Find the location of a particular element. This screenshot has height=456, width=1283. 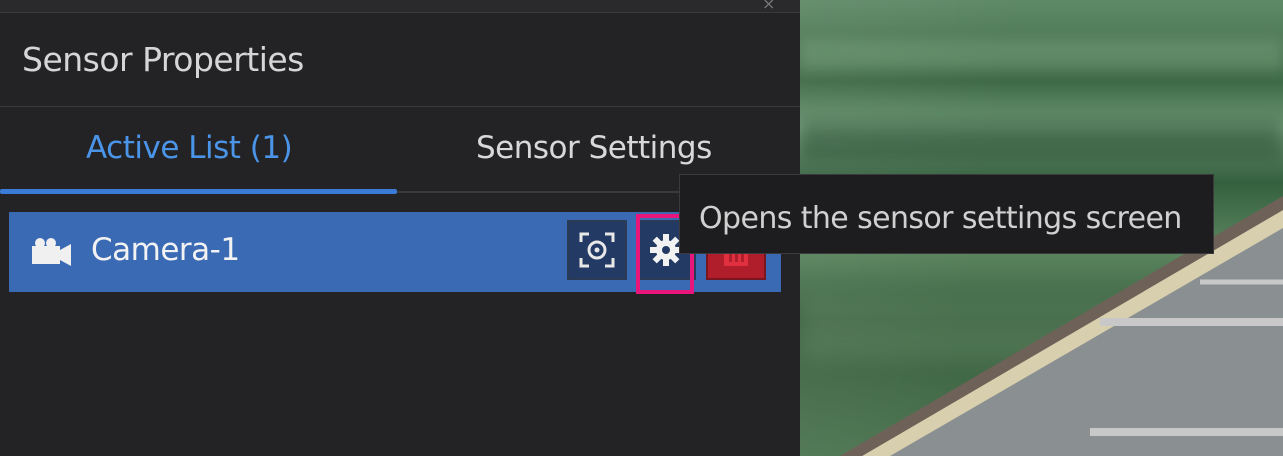

tab-sensor-settings: Sensor Settings is located at coordinates (594, 148).